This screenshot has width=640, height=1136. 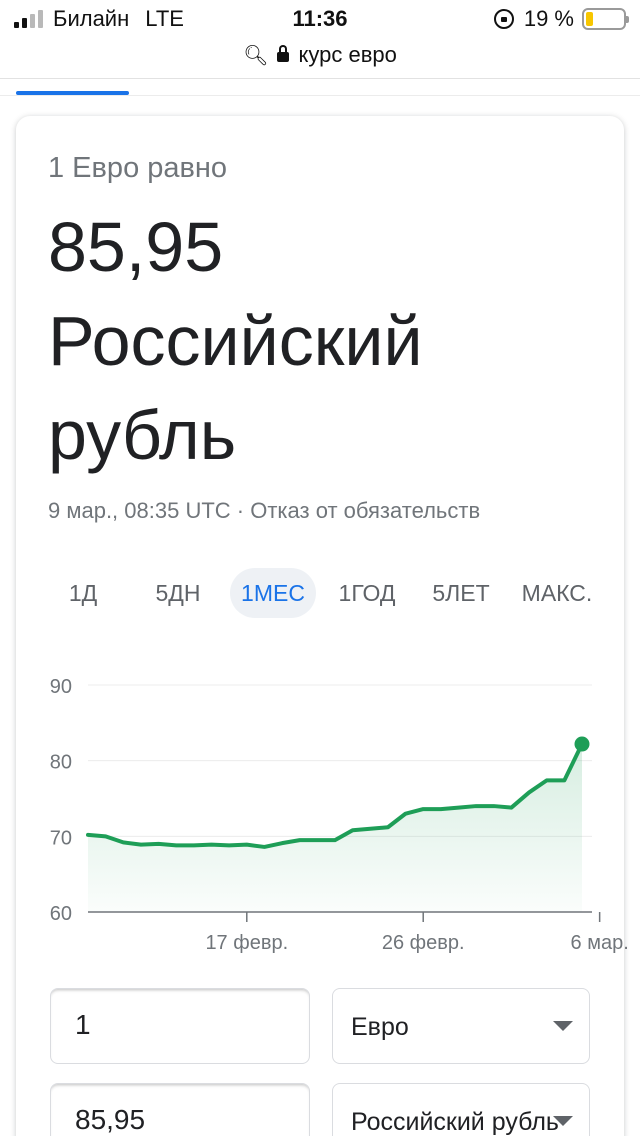 What do you see at coordinates (273, 593) in the screenshot?
I see `range-1m: 1МЕС` at bounding box center [273, 593].